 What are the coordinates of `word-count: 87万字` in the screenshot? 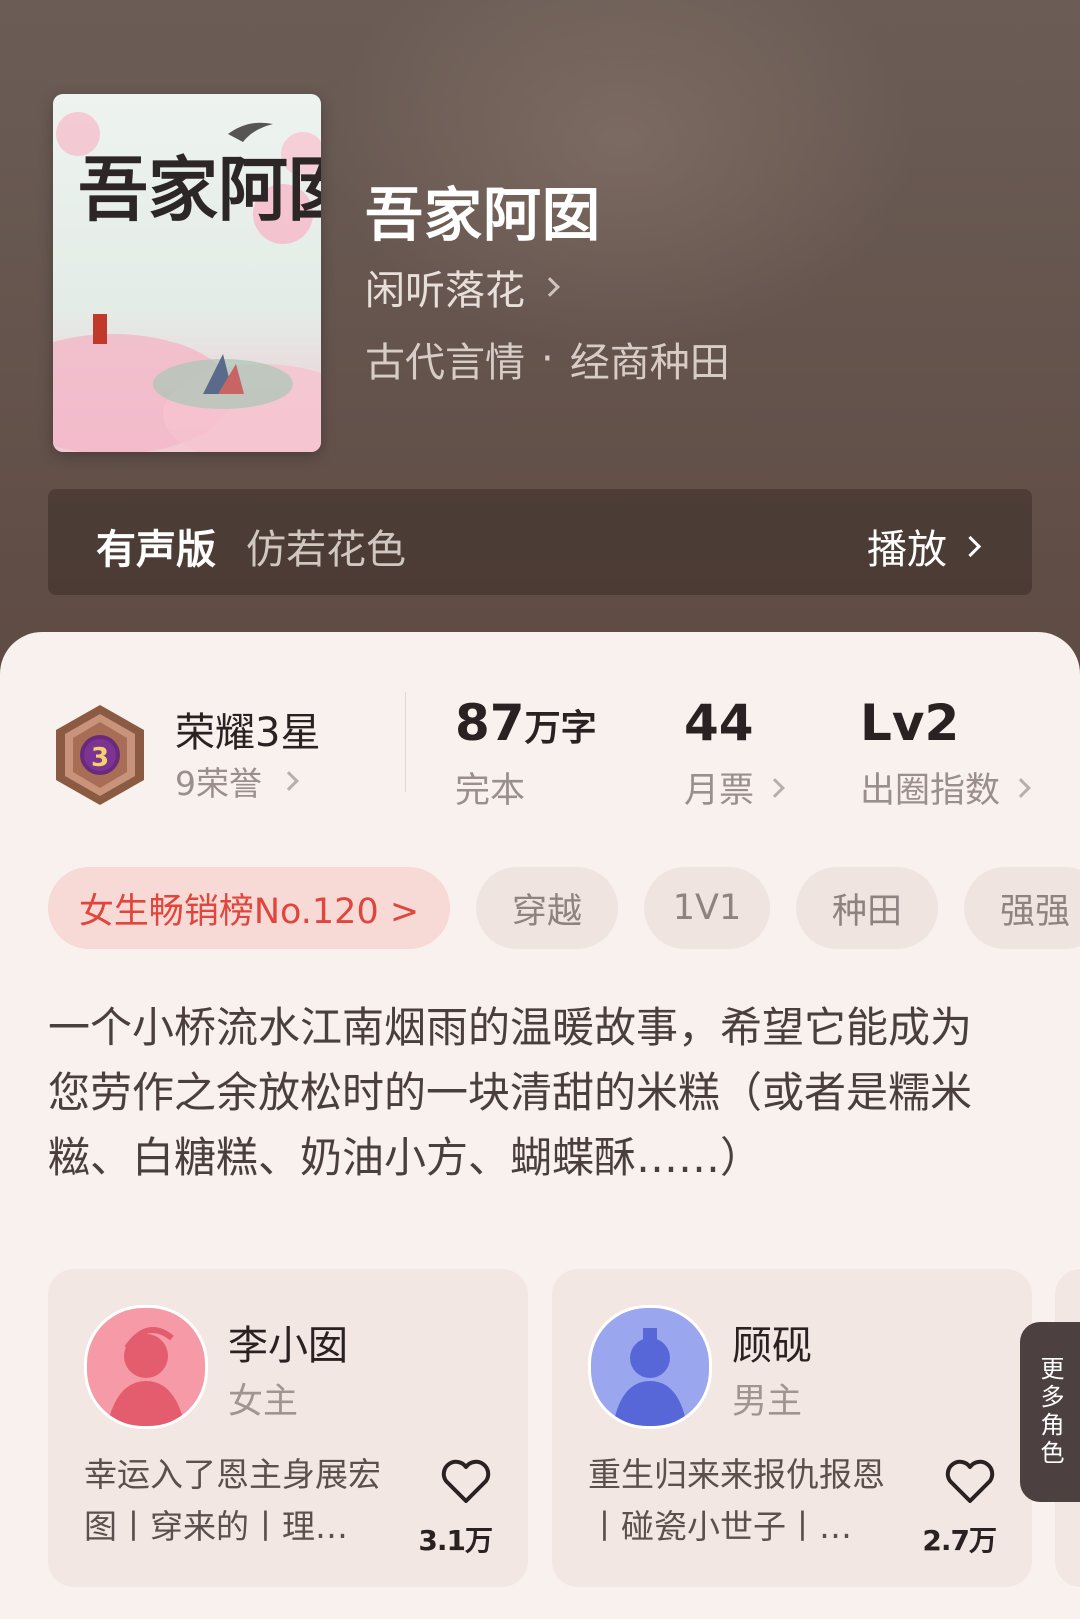 It's located at (526, 723).